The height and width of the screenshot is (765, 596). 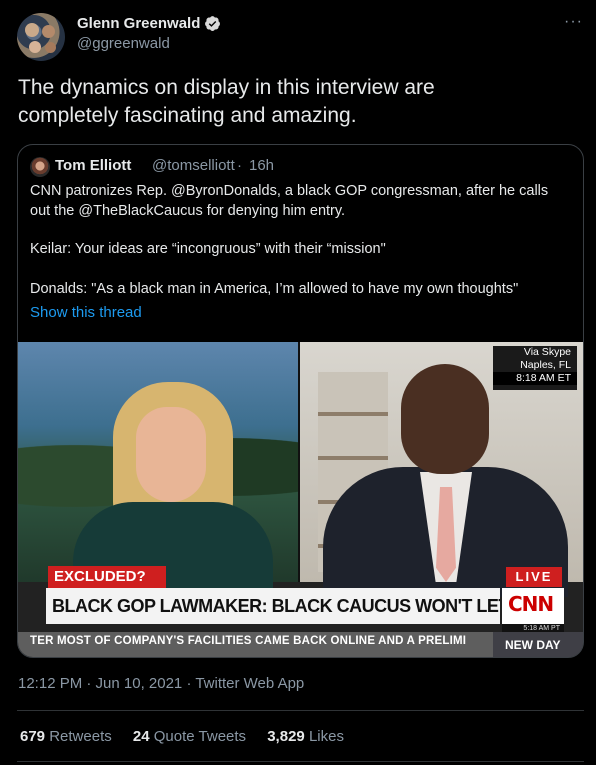 What do you see at coordinates (107, 577) in the screenshot?
I see `excluded-banner: EXCLUDED?` at bounding box center [107, 577].